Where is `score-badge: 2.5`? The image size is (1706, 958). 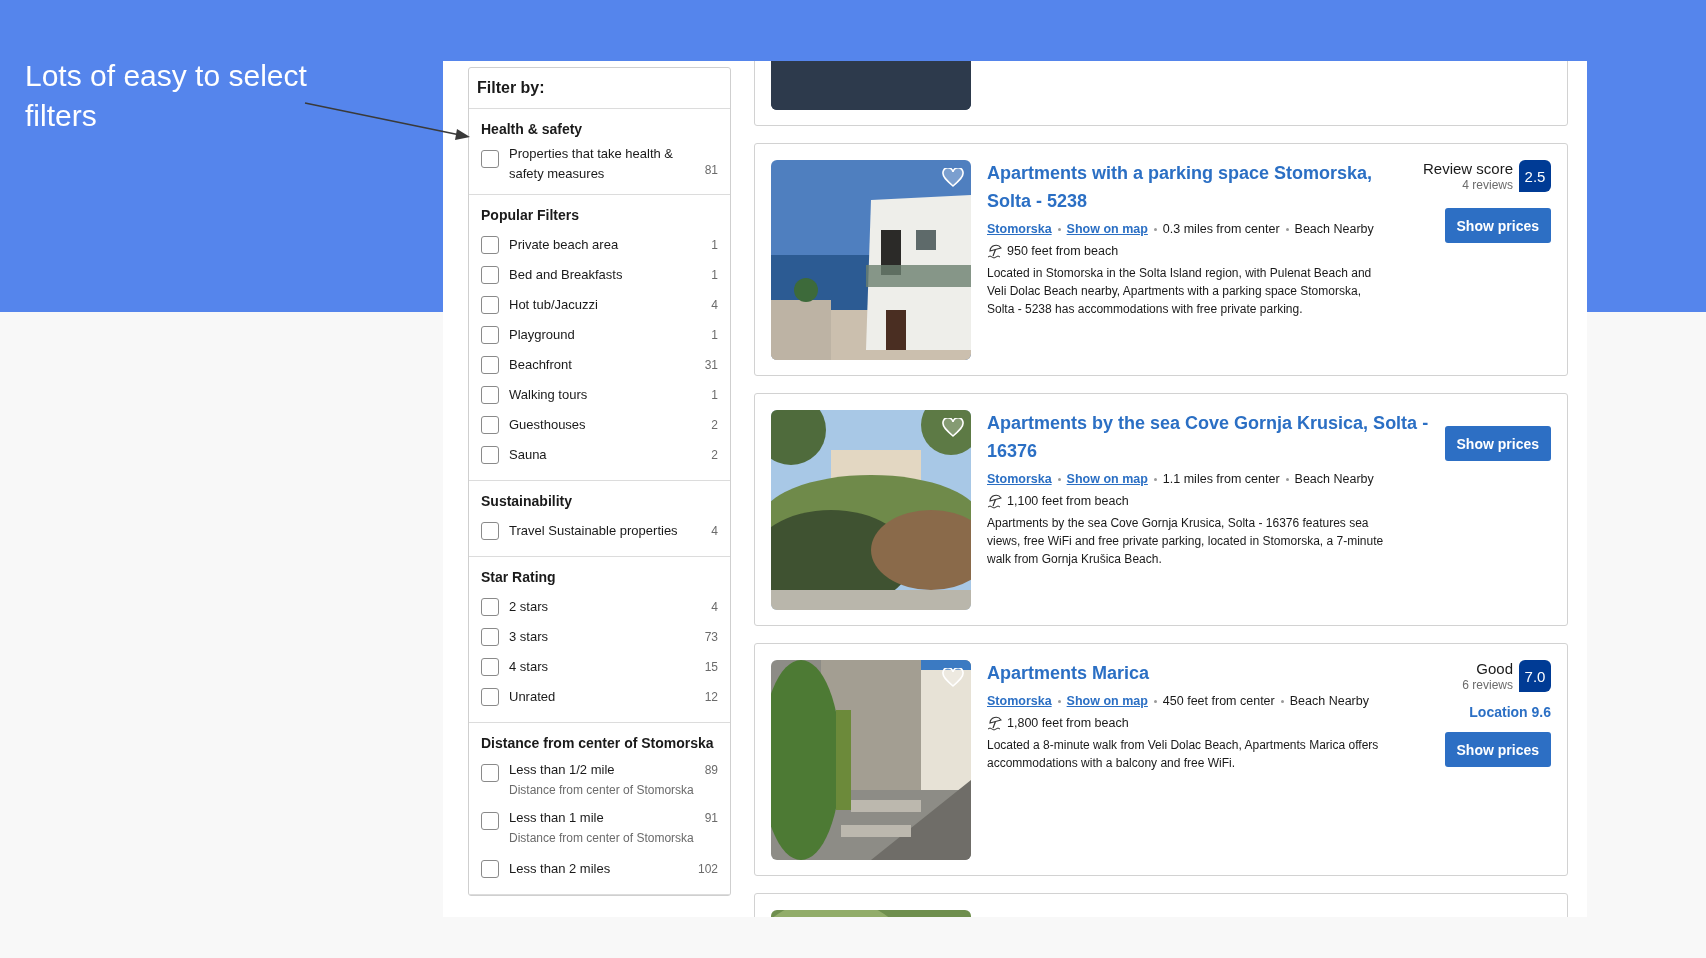 score-badge: 2.5 is located at coordinates (1535, 176).